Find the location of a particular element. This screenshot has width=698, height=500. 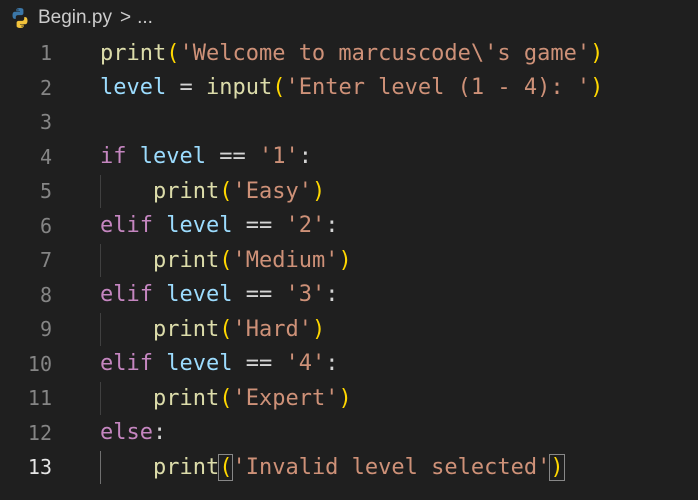

code-line: 12 else: is located at coordinates (349, 433).